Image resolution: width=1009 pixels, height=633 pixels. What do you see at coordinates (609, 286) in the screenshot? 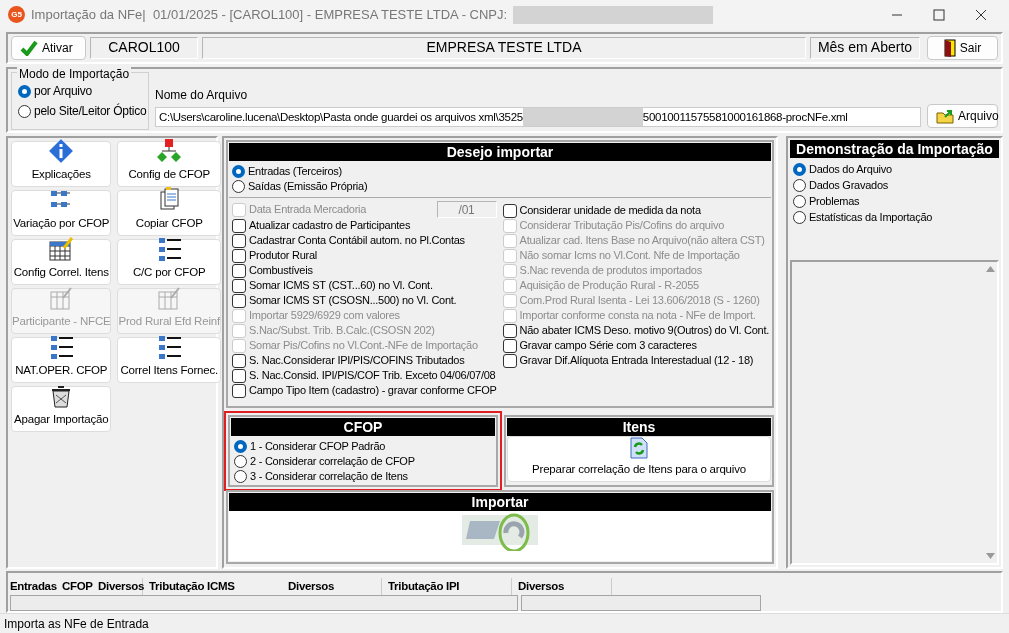
I see `checkbox-label: Aquisição de Produção Rural - R-2055` at bounding box center [609, 286].